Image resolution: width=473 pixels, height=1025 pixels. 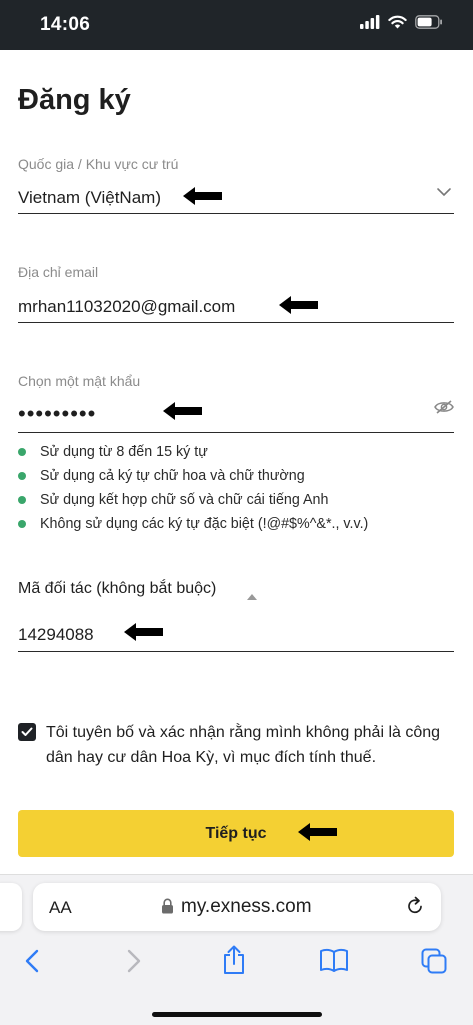 I want to click on country-label: Quốc gia / Khu vực cư trú, so click(x=98, y=164).